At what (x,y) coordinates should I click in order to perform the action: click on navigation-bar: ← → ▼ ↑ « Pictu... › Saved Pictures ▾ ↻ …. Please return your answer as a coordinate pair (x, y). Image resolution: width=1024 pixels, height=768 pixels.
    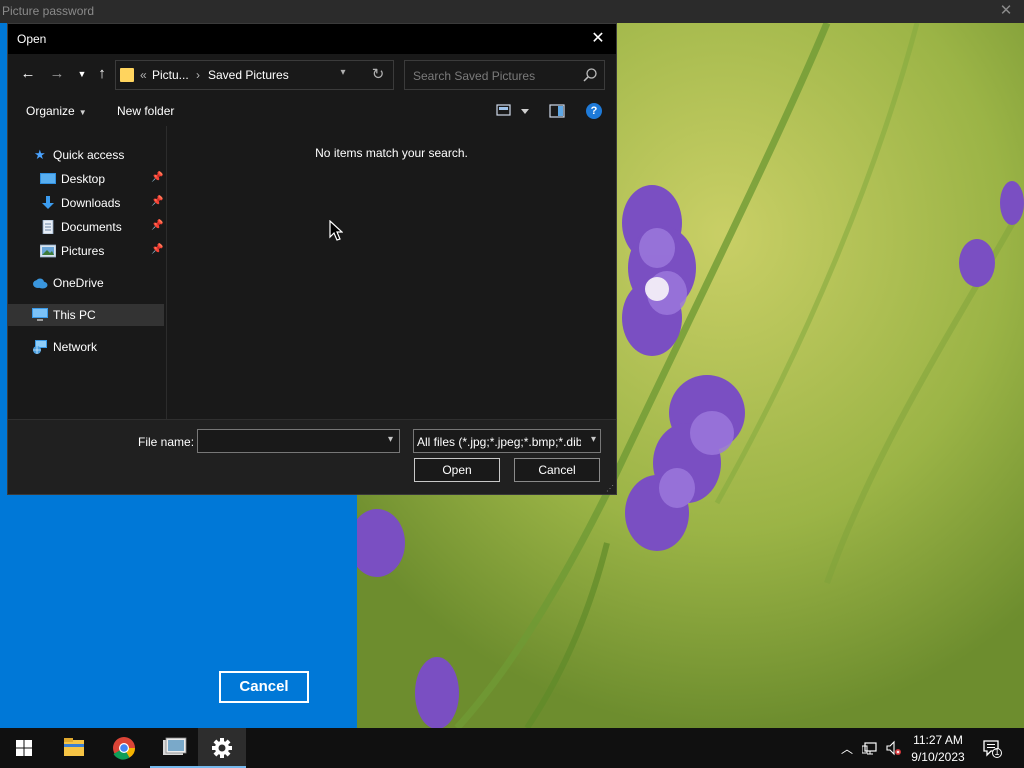
    Looking at the image, I should click on (312, 75).